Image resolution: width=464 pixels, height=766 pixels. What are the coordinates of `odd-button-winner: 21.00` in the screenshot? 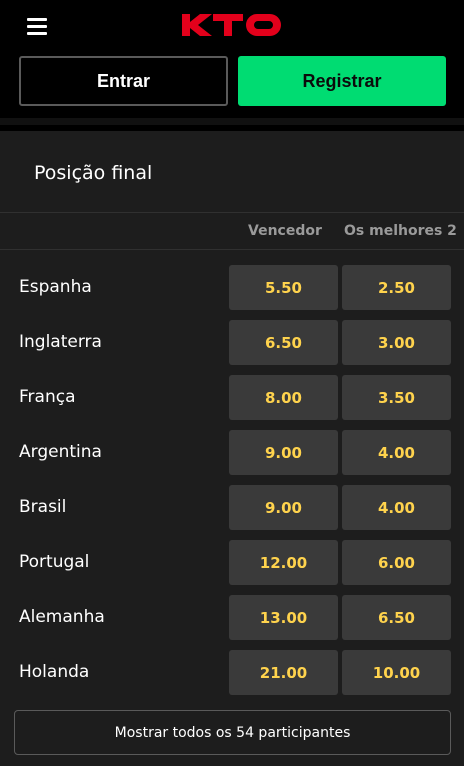 It's located at (283, 672).